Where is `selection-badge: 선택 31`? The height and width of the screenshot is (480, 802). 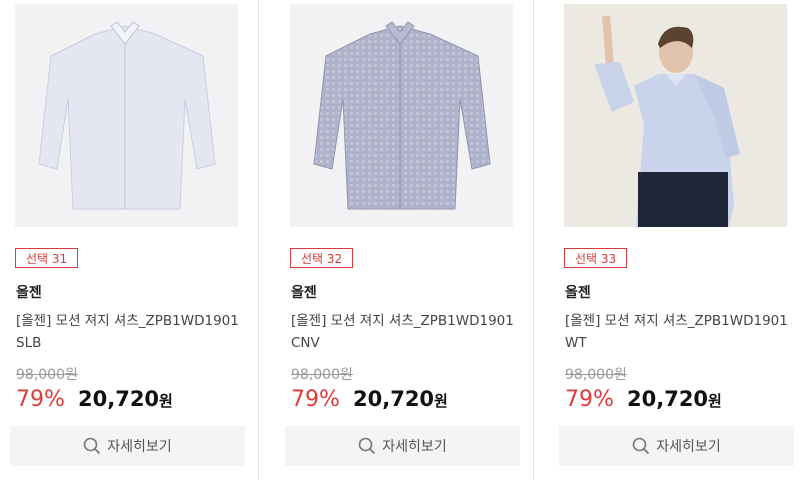
selection-badge: 선택 31 is located at coordinates (47, 258).